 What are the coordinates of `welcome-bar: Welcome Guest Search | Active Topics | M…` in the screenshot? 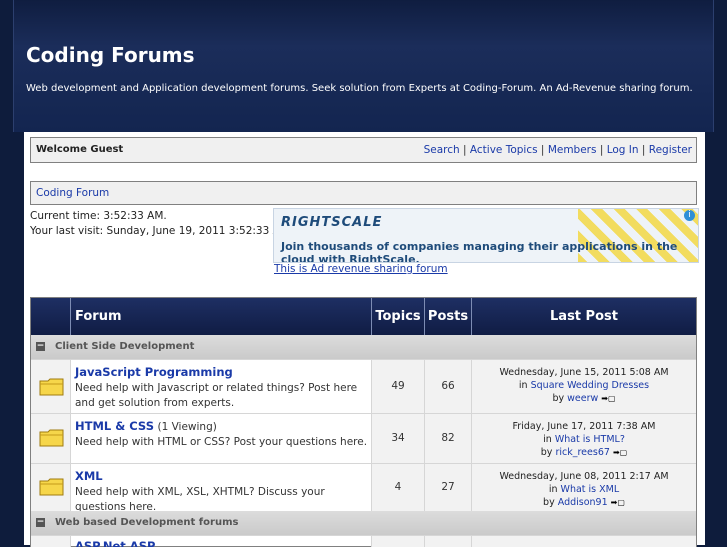 It's located at (363, 150).